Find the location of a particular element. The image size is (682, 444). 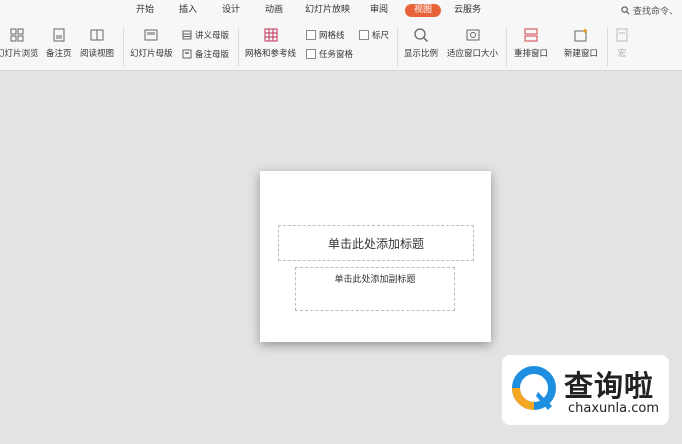

ruler-check-box is located at coordinates (364, 35).